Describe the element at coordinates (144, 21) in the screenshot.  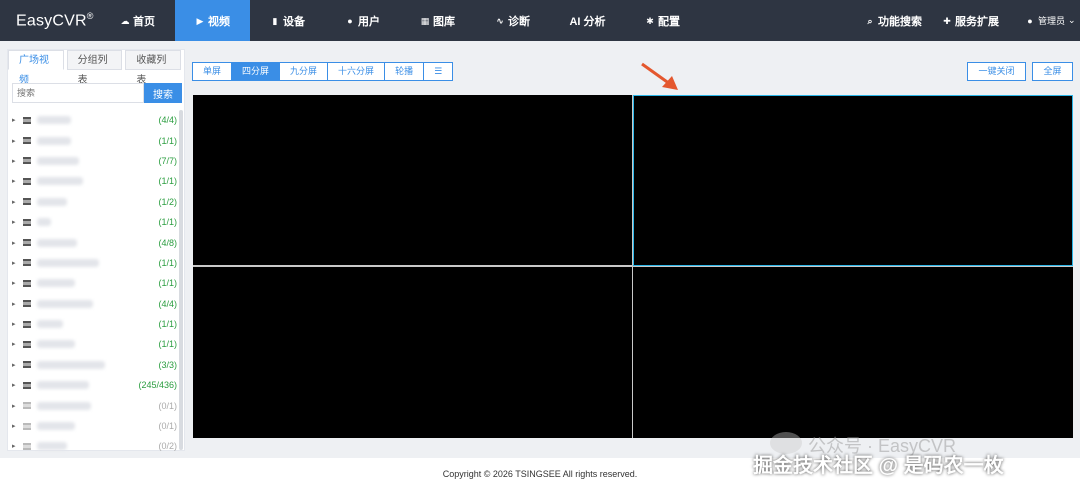
I see `nav-item-label: 首页` at that location.